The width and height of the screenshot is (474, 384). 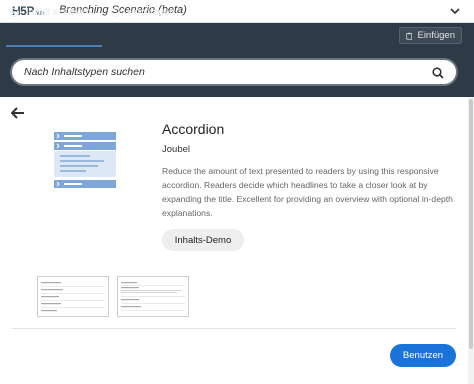 I want to click on use-button: Benutzen, so click(x=423, y=355).